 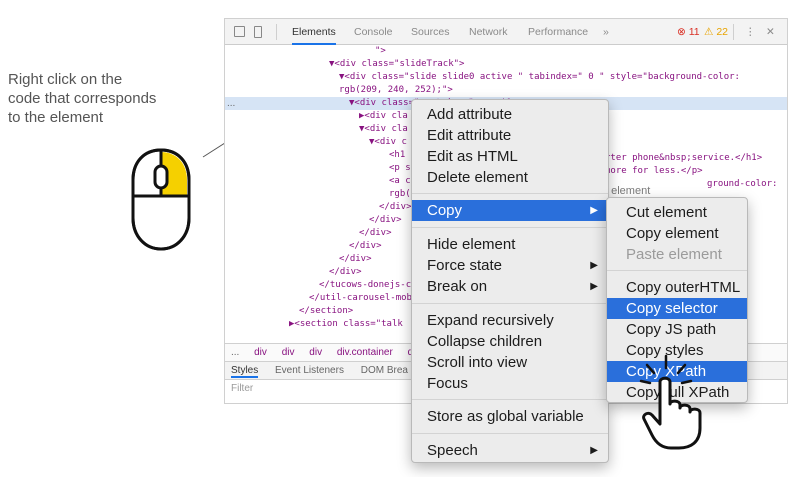 I want to click on menu-item-speech: Speech ▶, so click(x=510, y=450).